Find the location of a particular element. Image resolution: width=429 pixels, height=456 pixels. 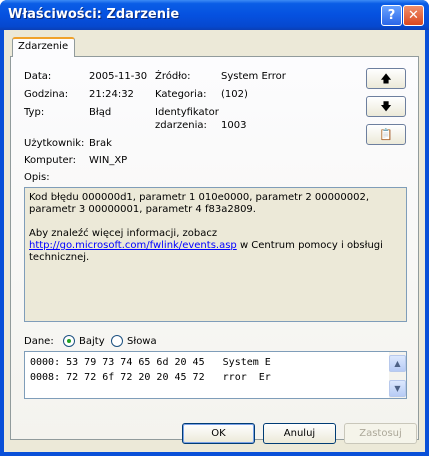

previous-event-button: 🡅 is located at coordinates (386, 78).